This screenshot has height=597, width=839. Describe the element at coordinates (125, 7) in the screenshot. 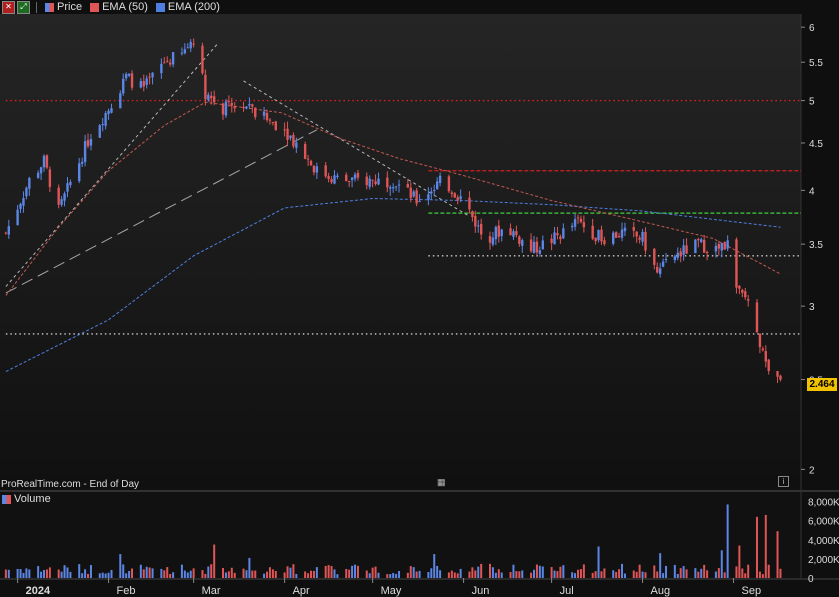

I see `legend-ema50: EMA (50)` at that location.